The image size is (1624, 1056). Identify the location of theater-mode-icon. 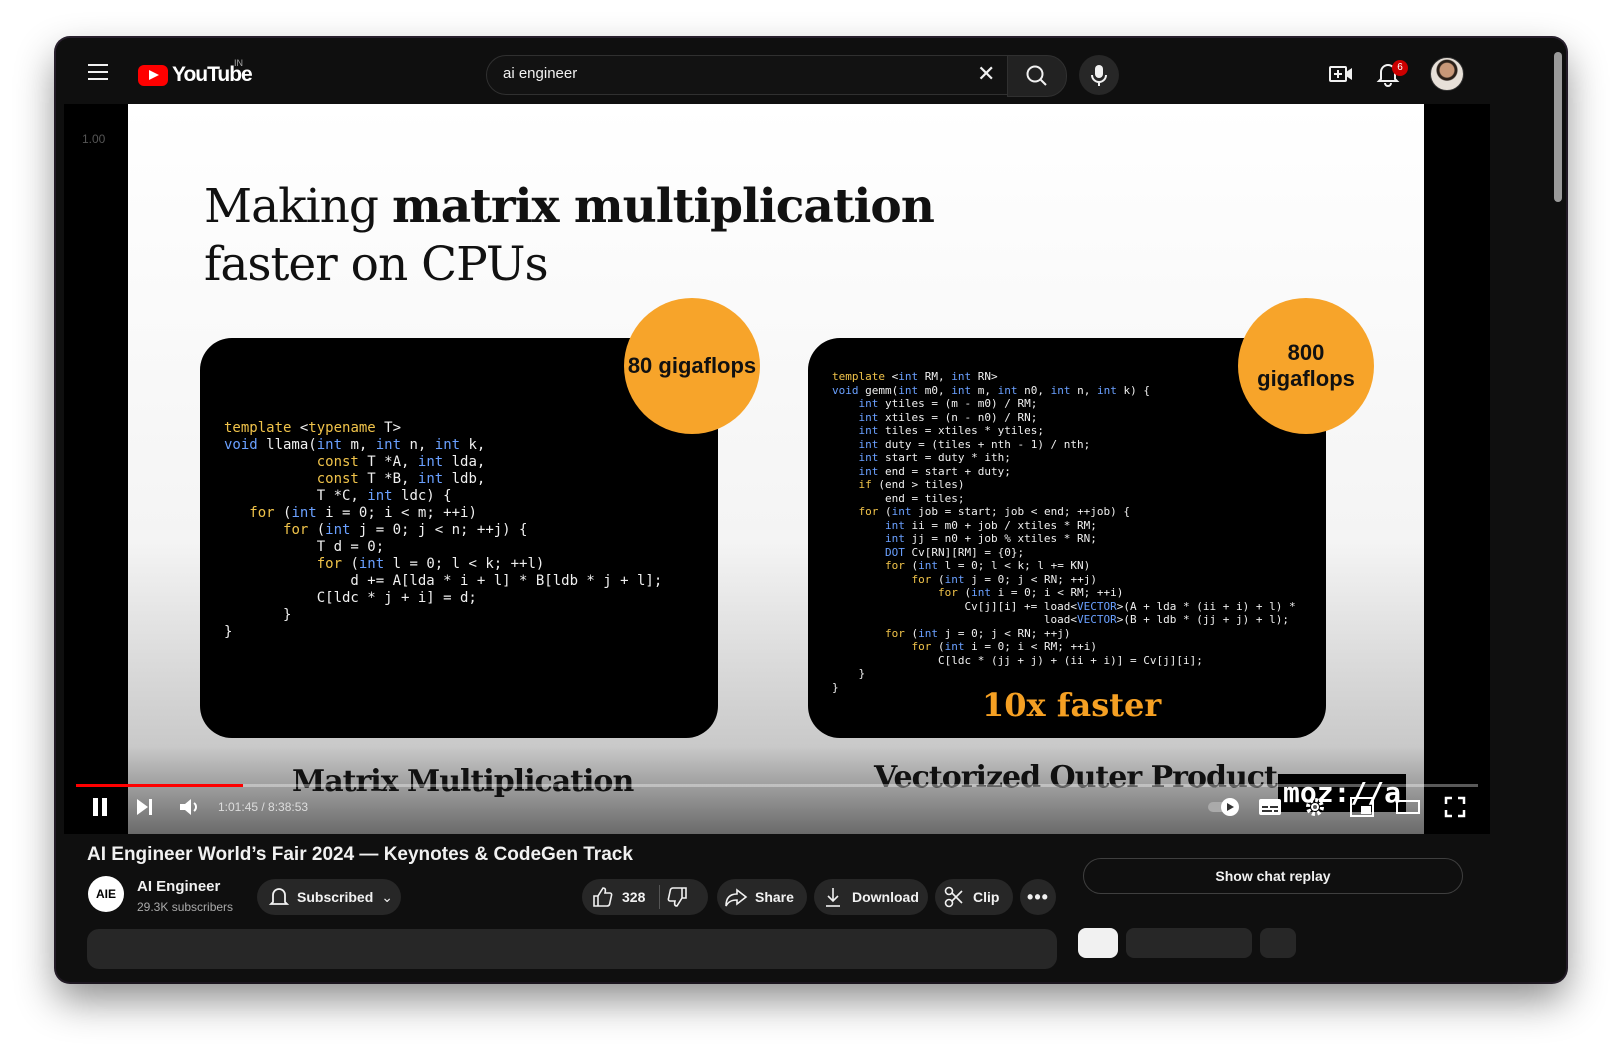
(1408, 807).